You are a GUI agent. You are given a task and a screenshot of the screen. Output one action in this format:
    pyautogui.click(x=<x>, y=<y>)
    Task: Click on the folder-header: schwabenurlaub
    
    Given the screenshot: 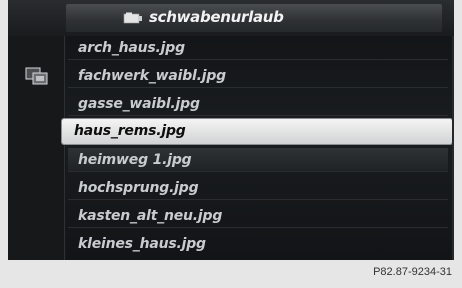 What is the action you would take?
    pyautogui.click(x=231, y=18)
    